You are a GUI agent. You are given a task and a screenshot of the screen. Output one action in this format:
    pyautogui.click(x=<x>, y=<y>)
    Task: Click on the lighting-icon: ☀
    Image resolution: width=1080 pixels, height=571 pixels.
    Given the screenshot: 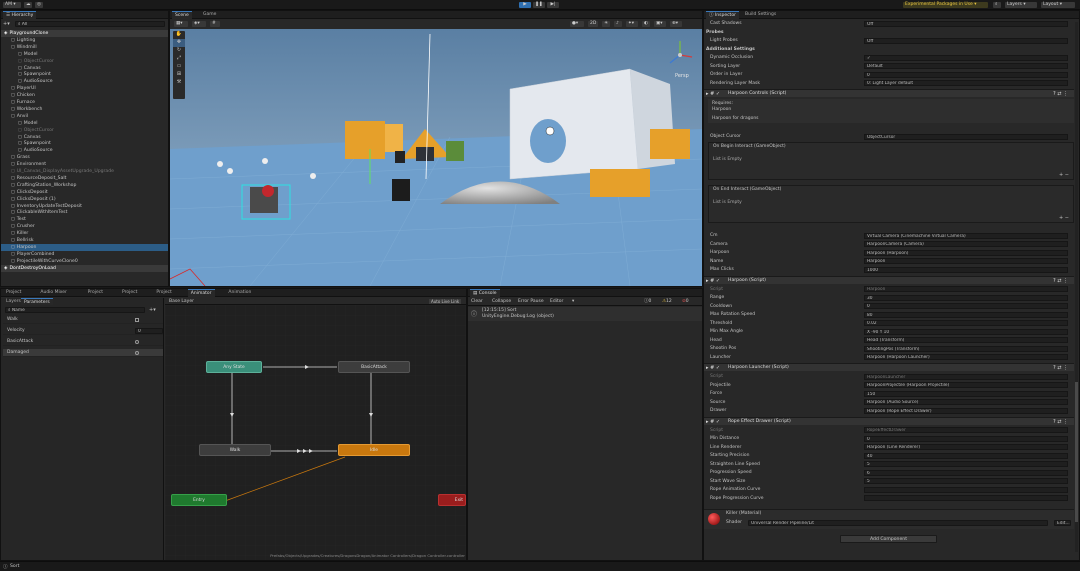 What is the action you would take?
    pyautogui.click(x=606, y=24)
    